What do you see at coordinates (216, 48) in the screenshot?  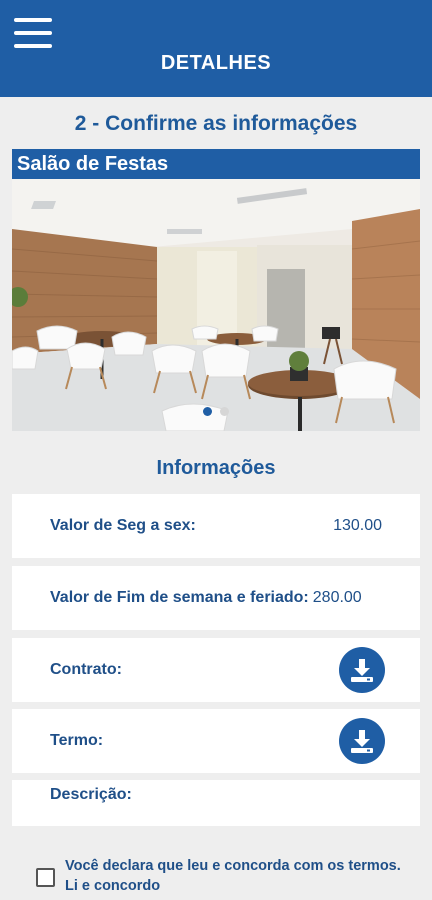 I see `app-header: DETALHES` at bounding box center [216, 48].